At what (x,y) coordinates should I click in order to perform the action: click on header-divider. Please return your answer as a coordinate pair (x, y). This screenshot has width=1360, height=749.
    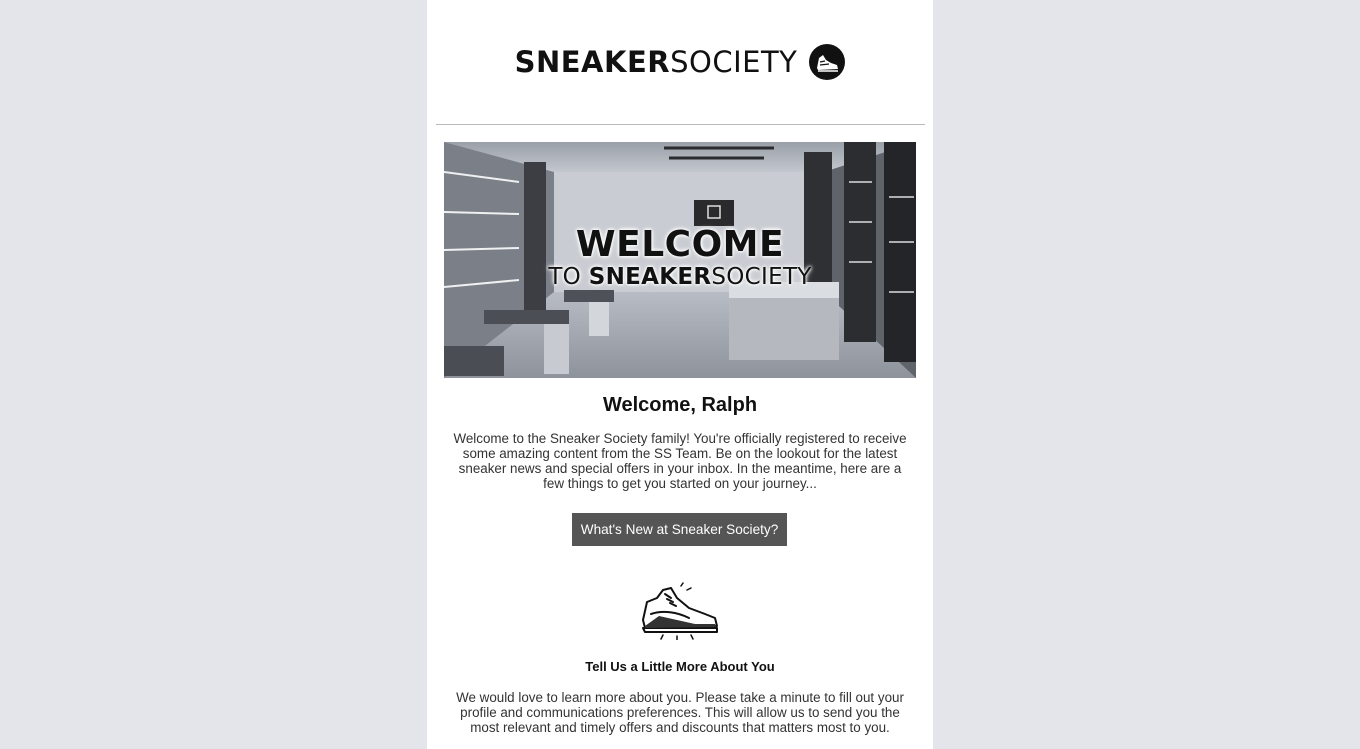
    Looking at the image, I should click on (680, 124).